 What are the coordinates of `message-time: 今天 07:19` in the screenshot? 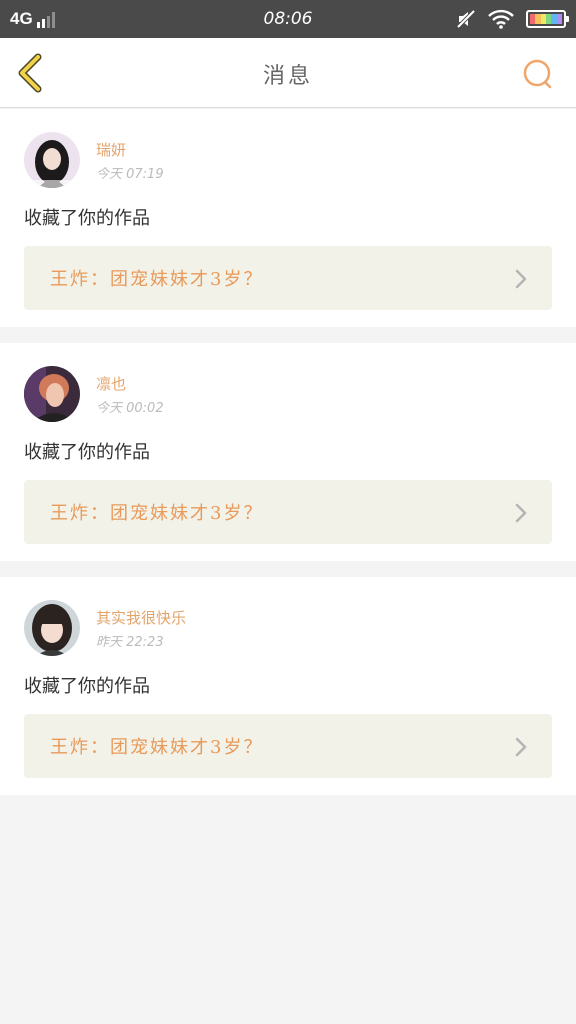 It's located at (130, 174).